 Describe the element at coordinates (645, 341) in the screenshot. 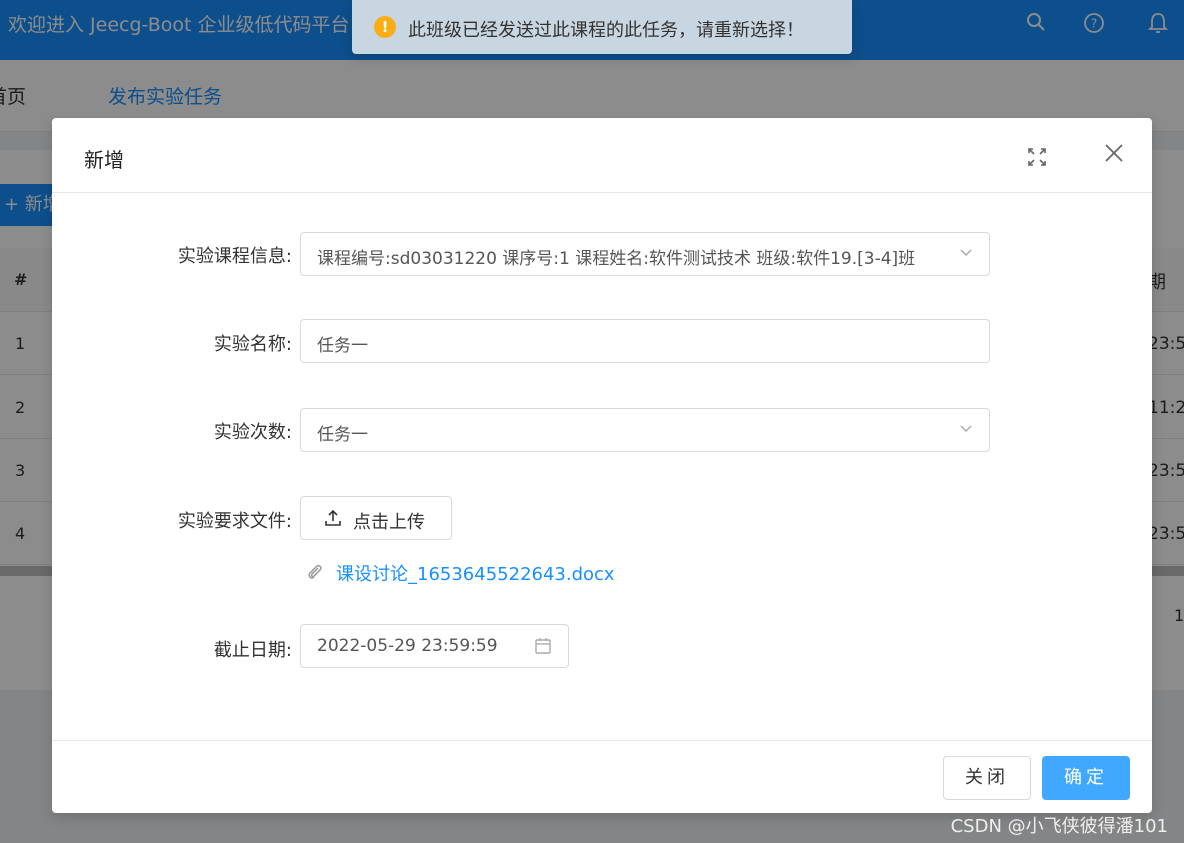

I see `task-name-input: 任务一` at that location.